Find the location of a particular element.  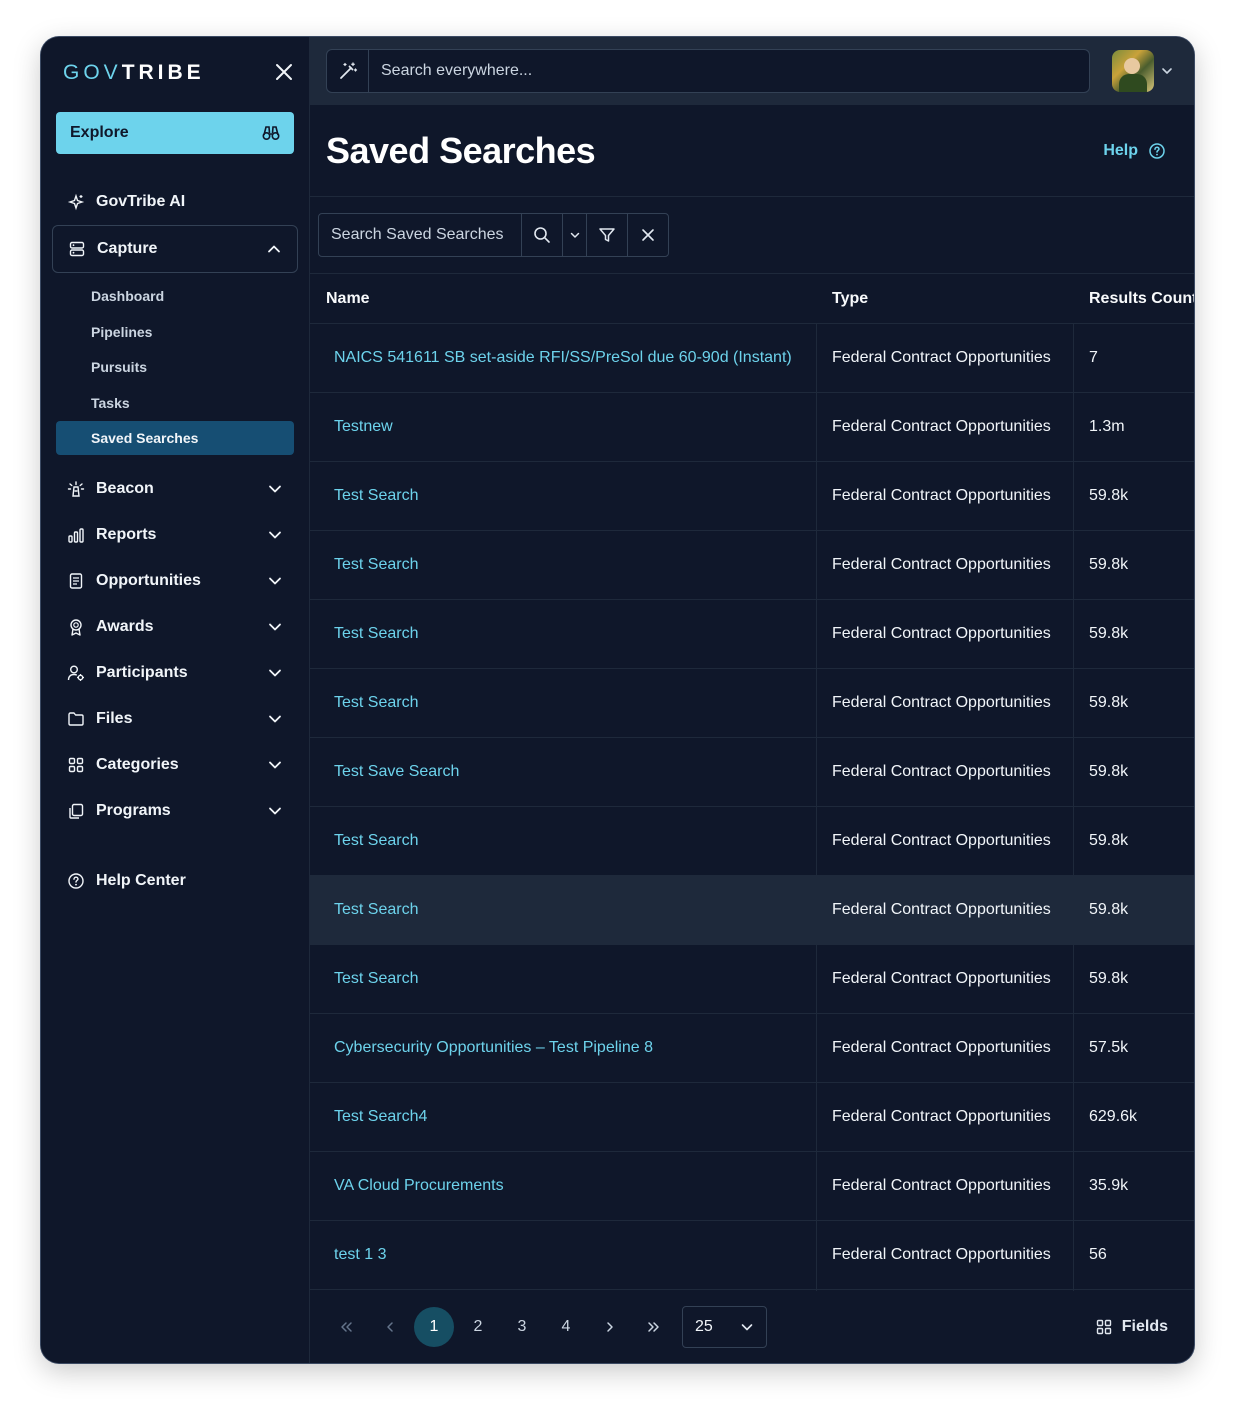

first-page-button is located at coordinates (346, 1327).